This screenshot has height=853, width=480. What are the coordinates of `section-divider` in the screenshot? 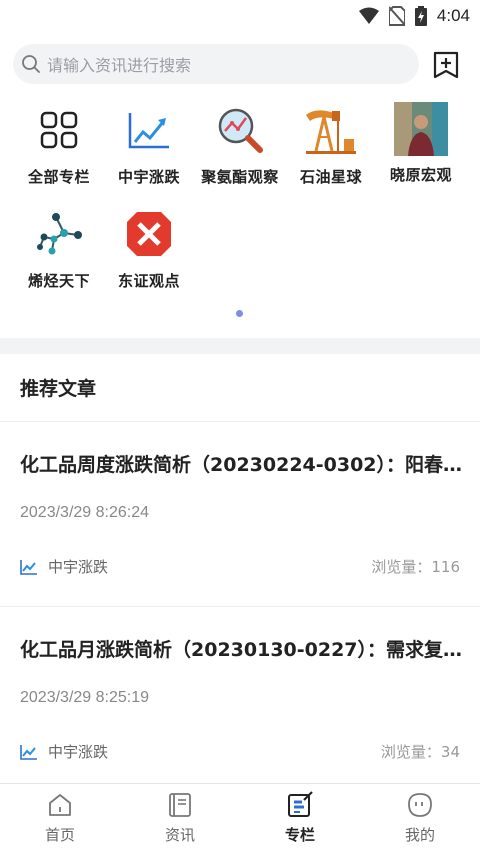 It's located at (240, 346).